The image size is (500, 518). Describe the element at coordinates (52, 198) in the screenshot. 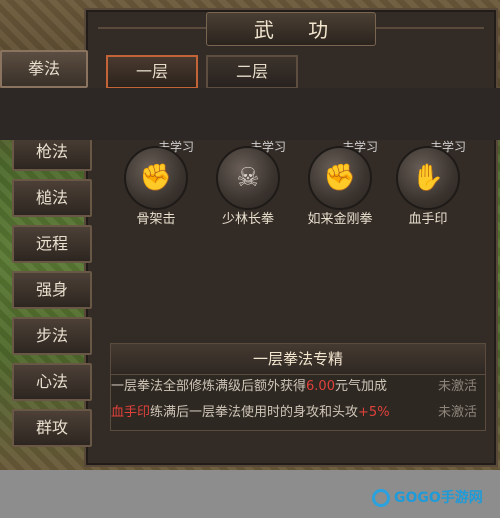

I see `sidebar-item-hammer: 槌法` at that location.